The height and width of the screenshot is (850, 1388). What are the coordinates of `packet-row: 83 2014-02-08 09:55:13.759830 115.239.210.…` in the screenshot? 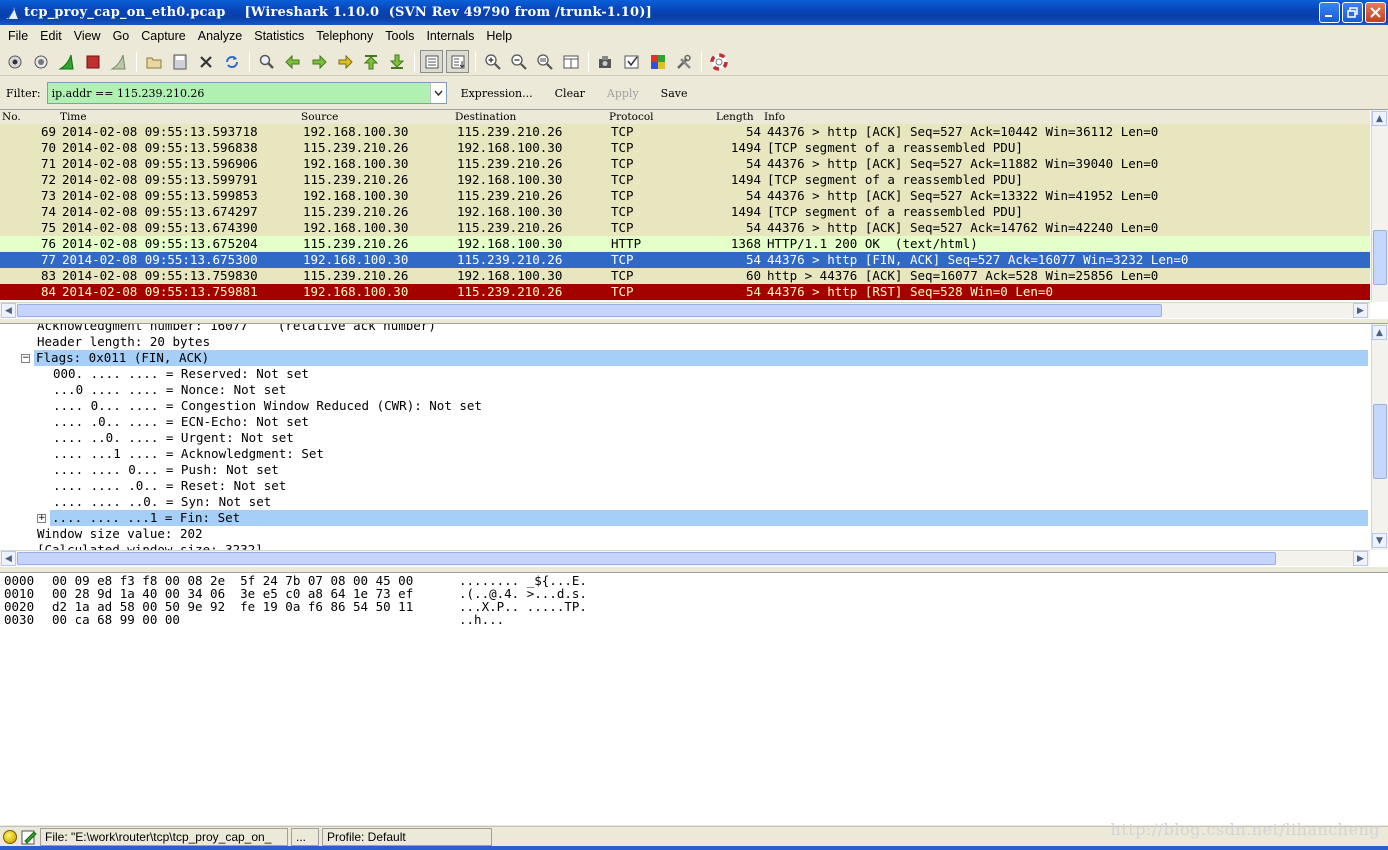 It's located at (685, 276).